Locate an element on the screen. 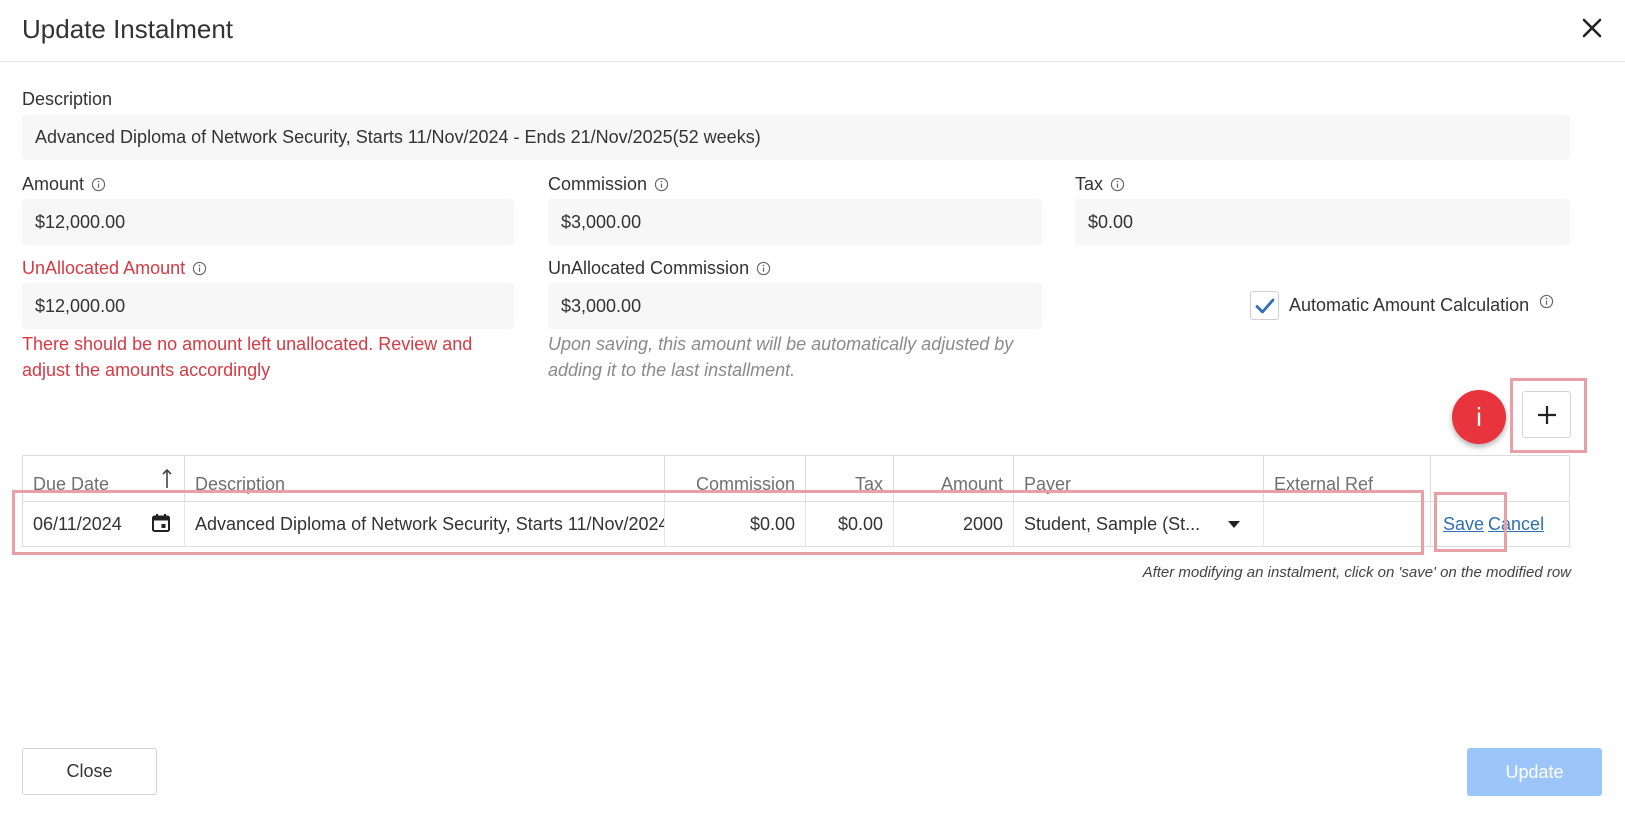  description-label: Description is located at coordinates (67, 99).